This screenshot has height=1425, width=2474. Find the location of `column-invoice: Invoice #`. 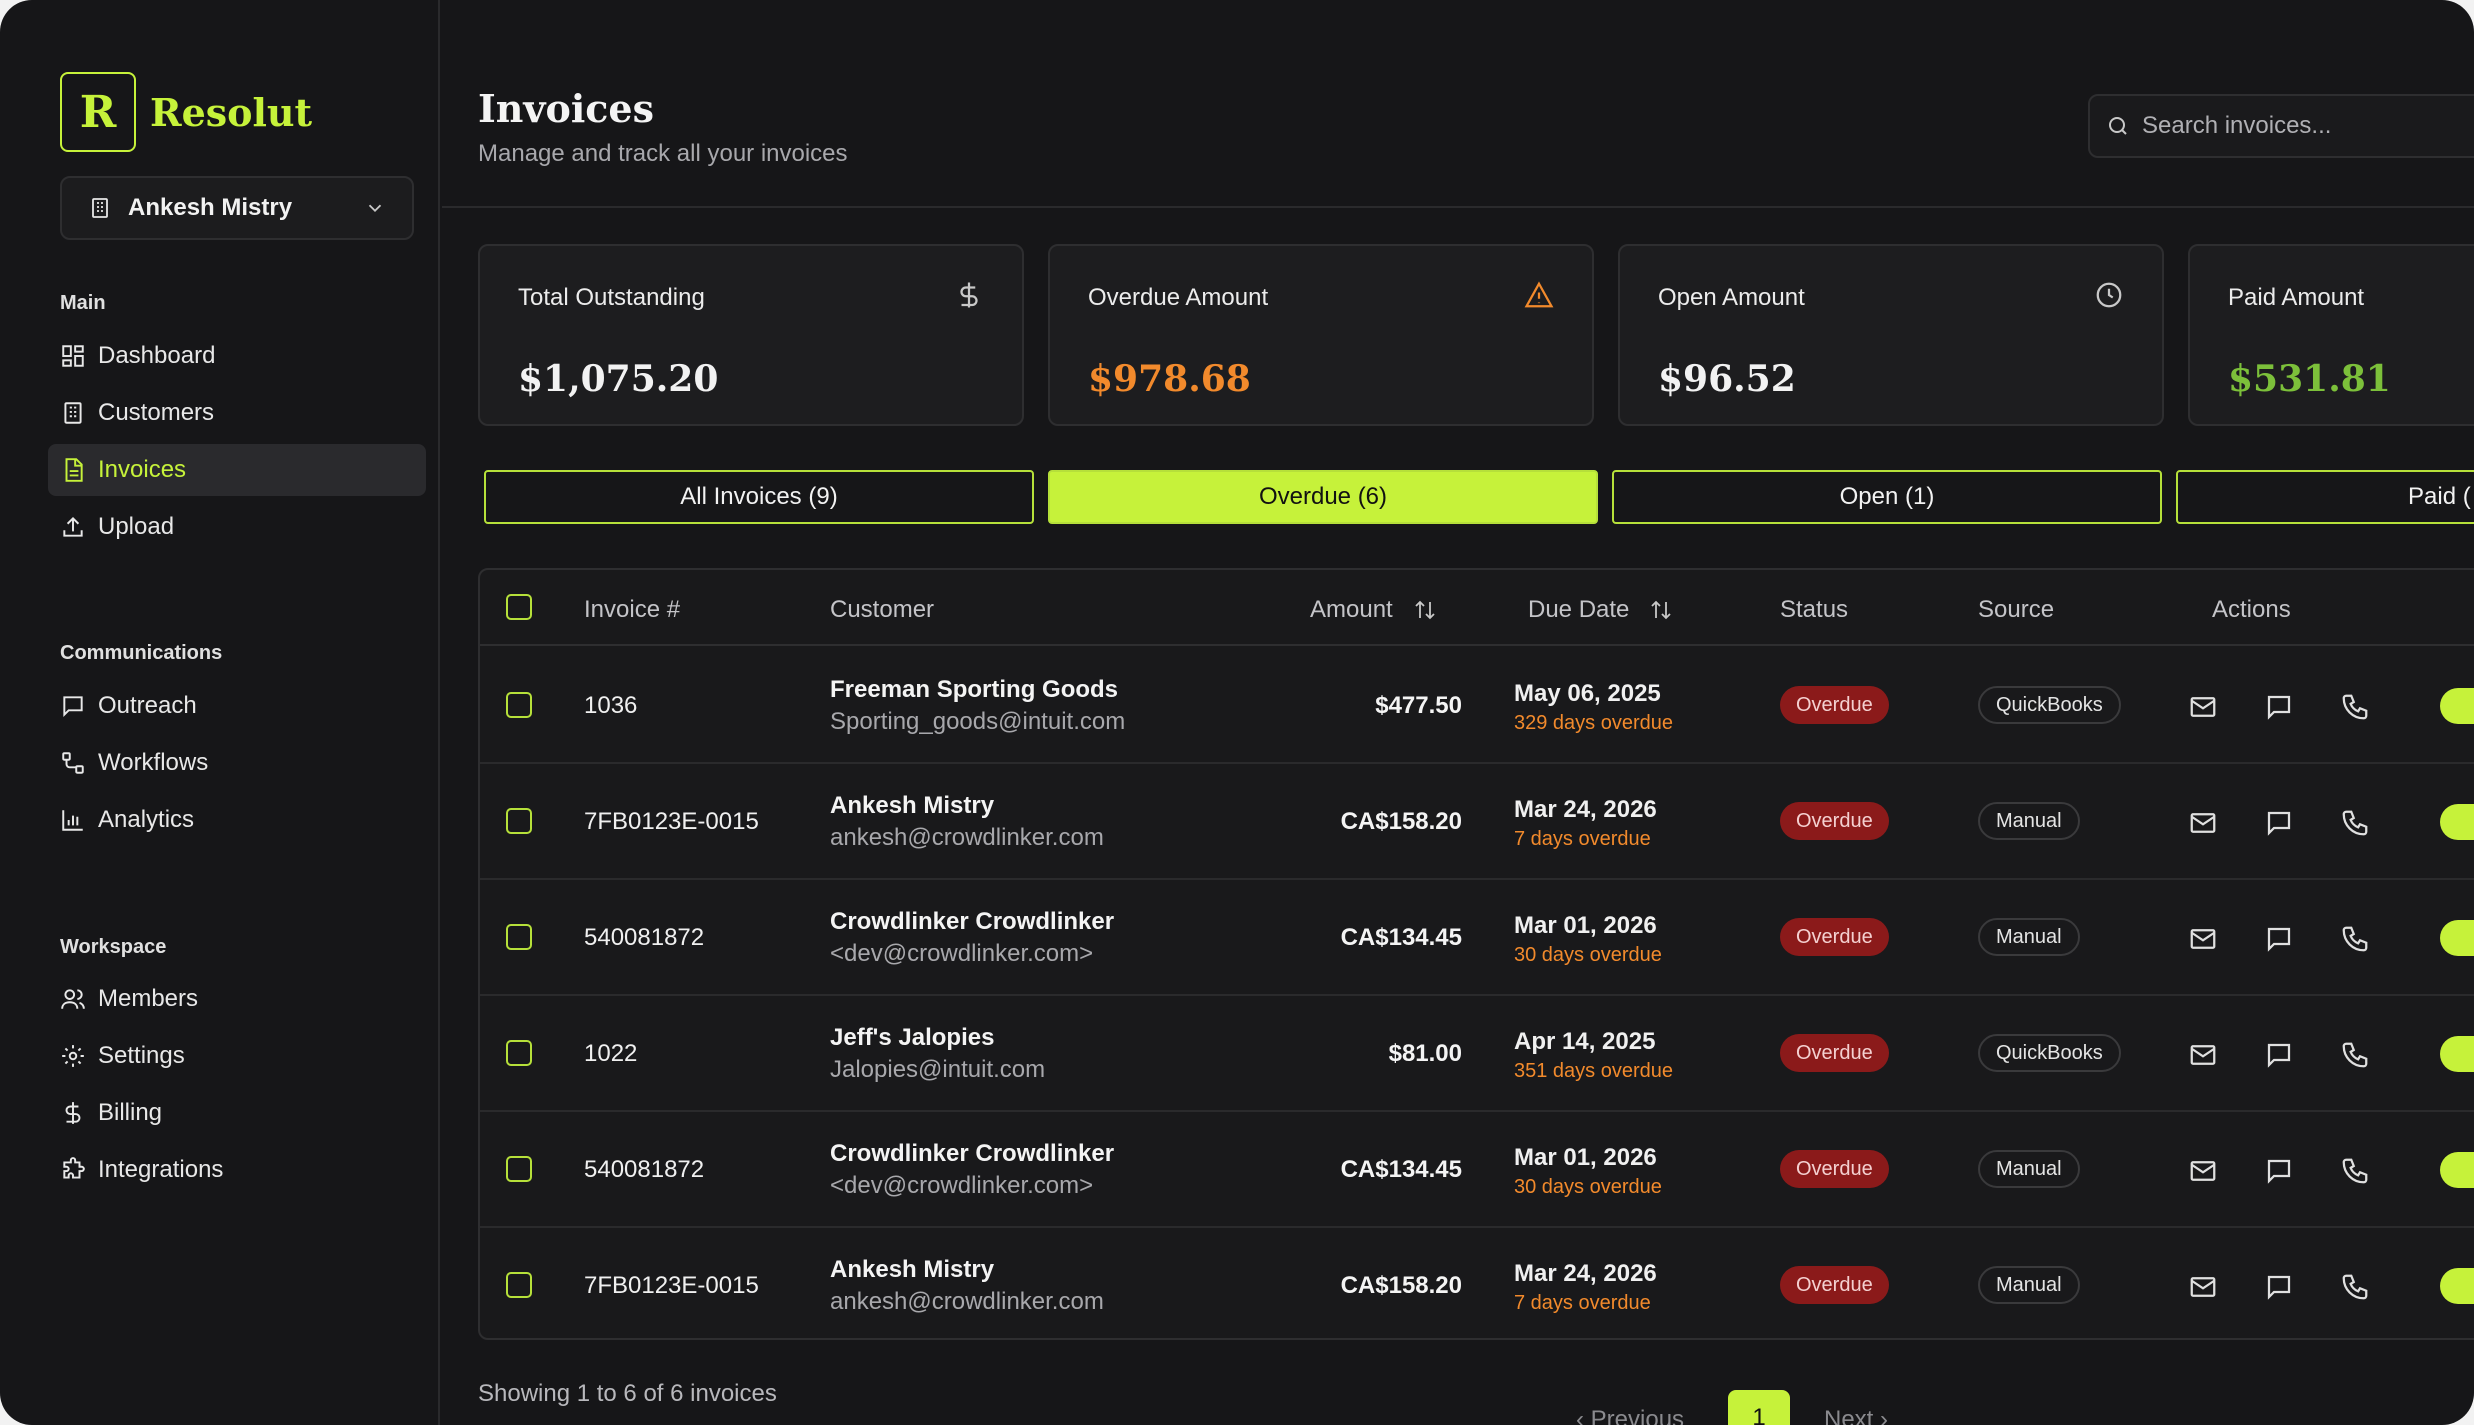

column-invoice: Invoice # is located at coordinates (632, 610).